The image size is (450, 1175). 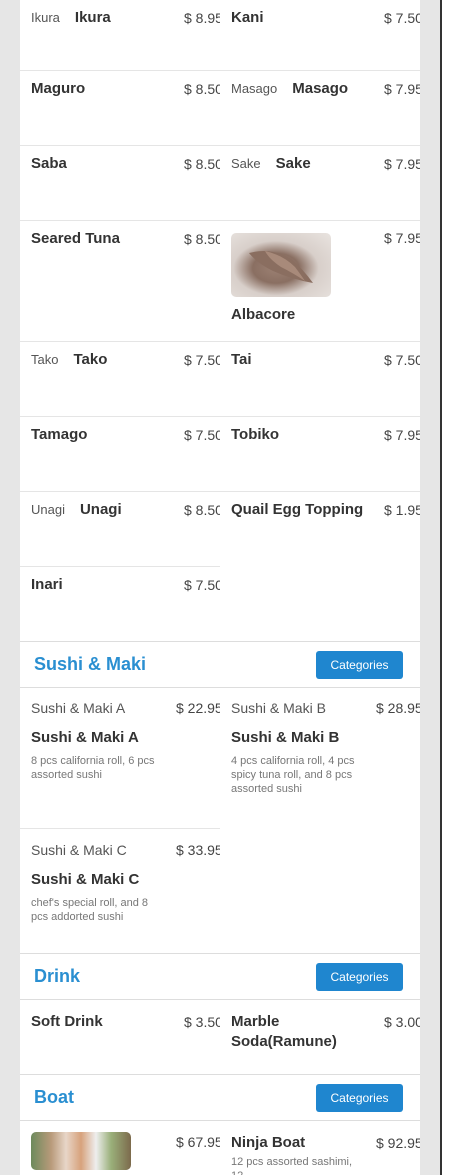 What do you see at coordinates (320, 88) in the screenshot?
I see `item-name: Masago` at bounding box center [320, 88].